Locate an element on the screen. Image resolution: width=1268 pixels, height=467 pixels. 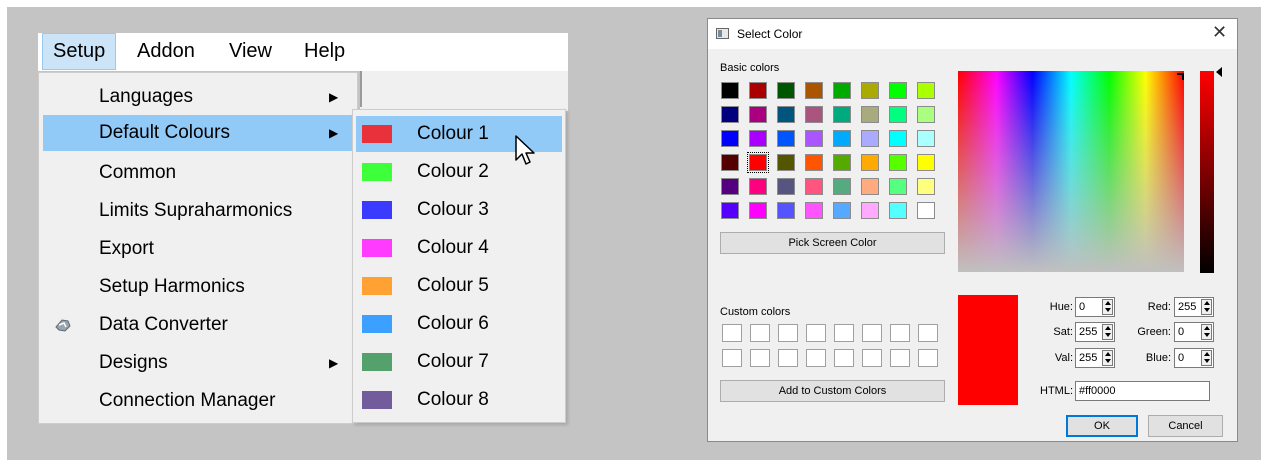
menu-item-languages: Languages ▶ is located at coordinates (198, 97).